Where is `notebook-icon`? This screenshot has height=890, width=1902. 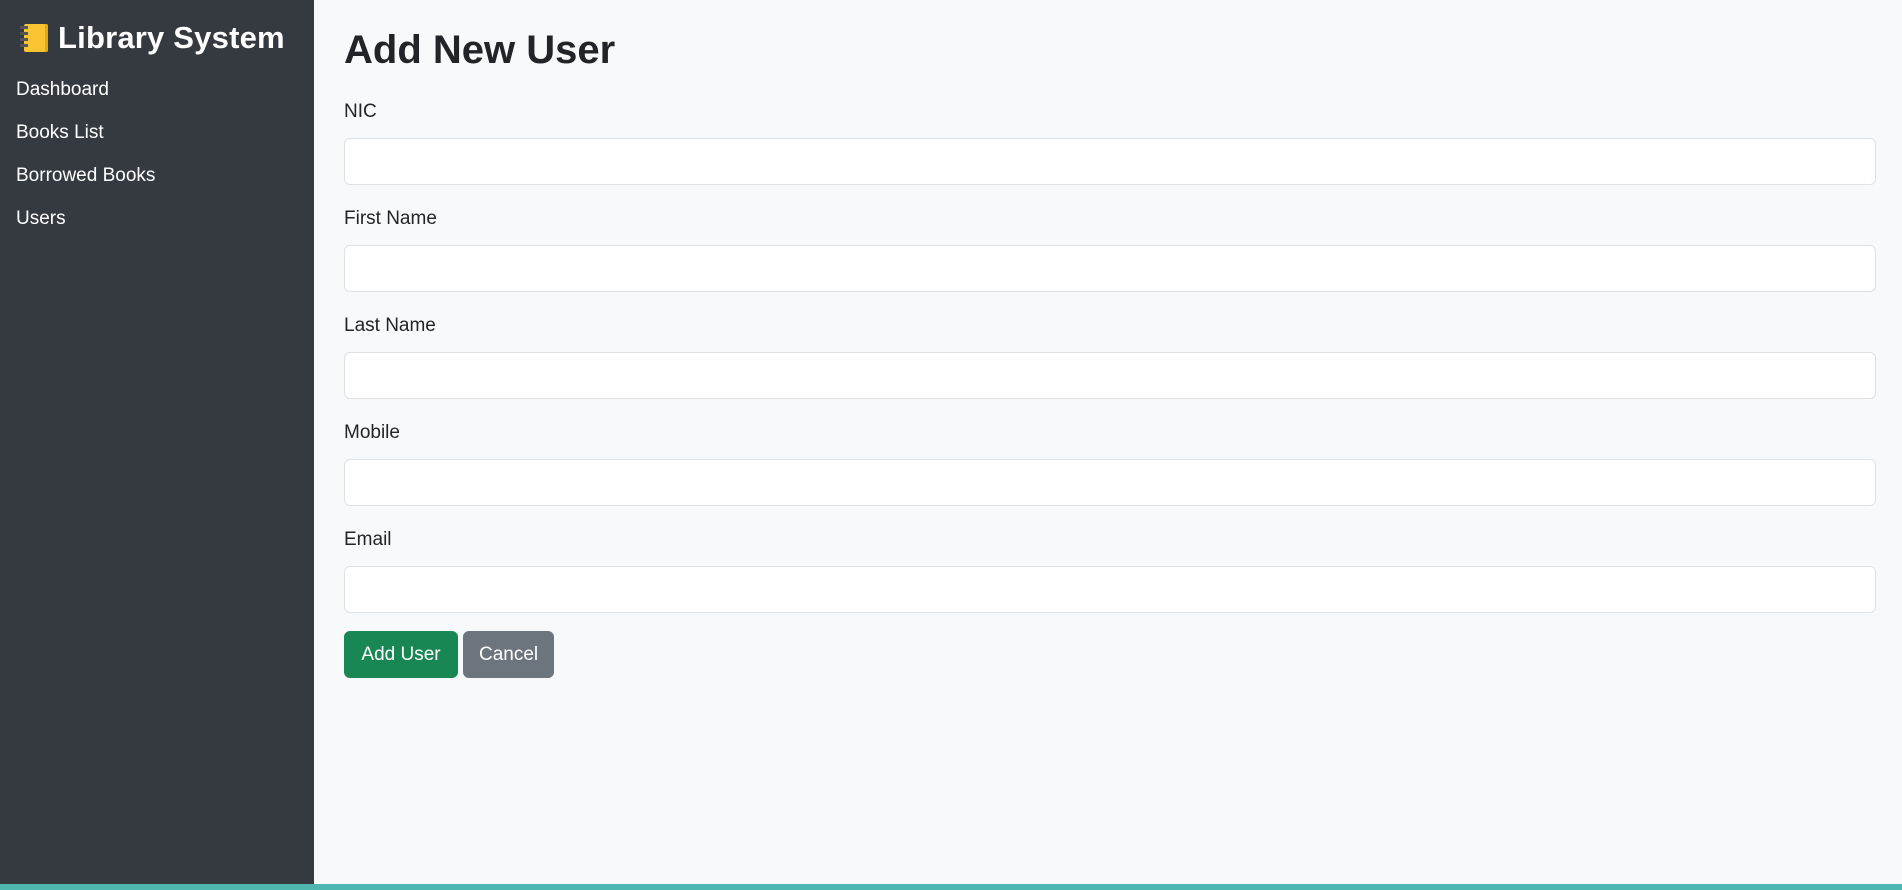 notebook-icon is located at coordinates (34, 38).